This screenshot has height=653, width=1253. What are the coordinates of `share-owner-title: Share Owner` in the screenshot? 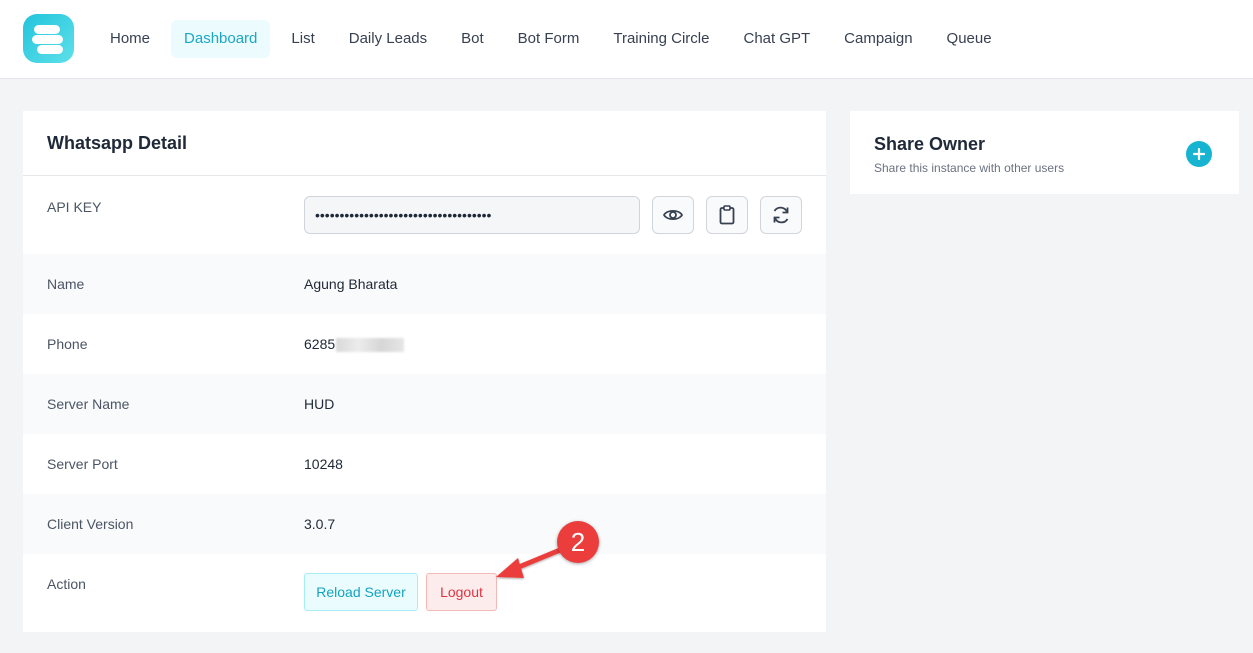 It's located at (930, 144).